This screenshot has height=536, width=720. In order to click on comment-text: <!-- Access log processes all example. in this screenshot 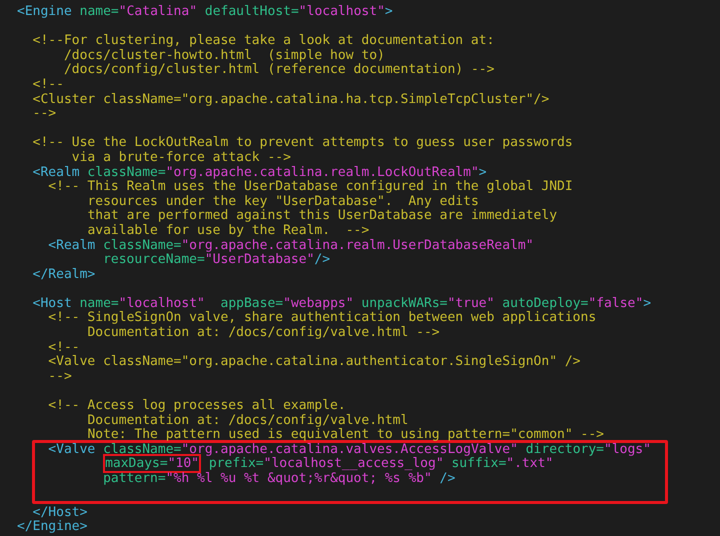, I will do `click(197, 406)`.